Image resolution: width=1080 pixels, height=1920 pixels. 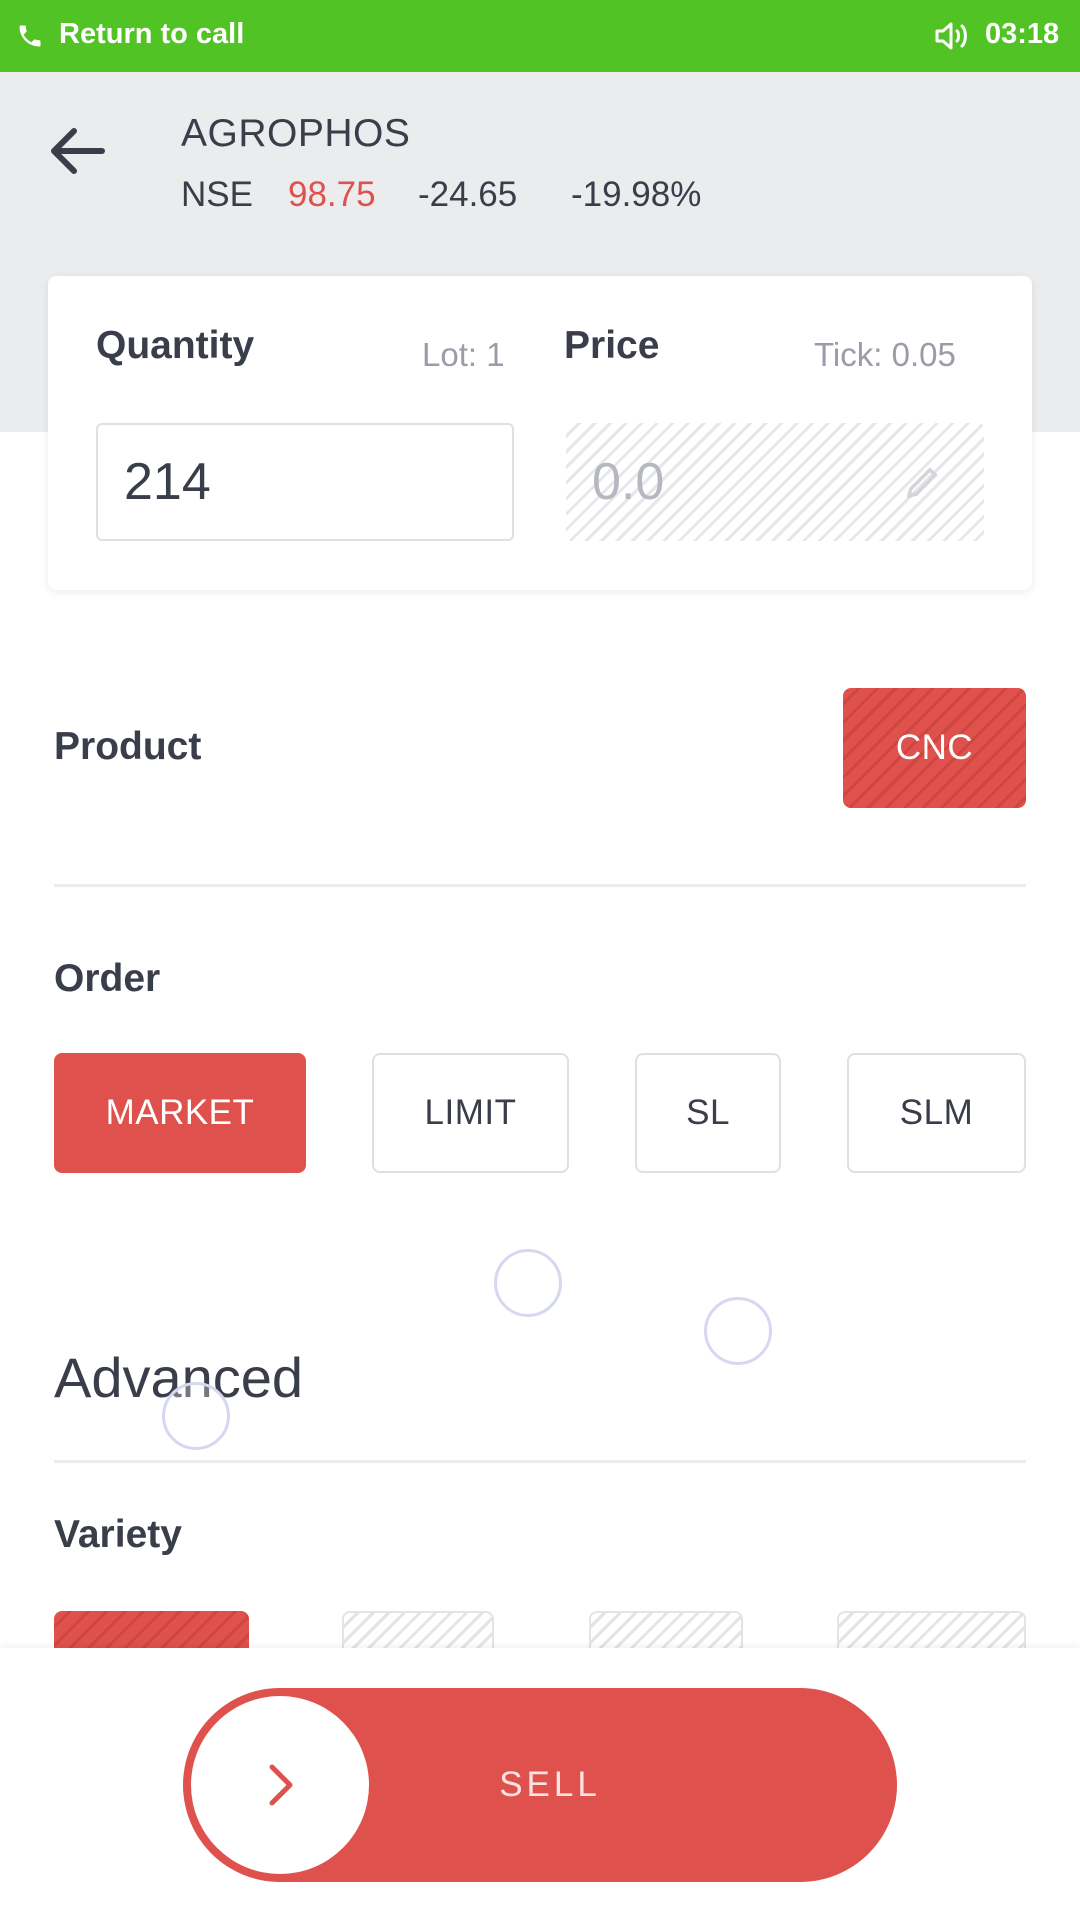 I want to click on variety-label: Variety, so click(x=118, y=1534).